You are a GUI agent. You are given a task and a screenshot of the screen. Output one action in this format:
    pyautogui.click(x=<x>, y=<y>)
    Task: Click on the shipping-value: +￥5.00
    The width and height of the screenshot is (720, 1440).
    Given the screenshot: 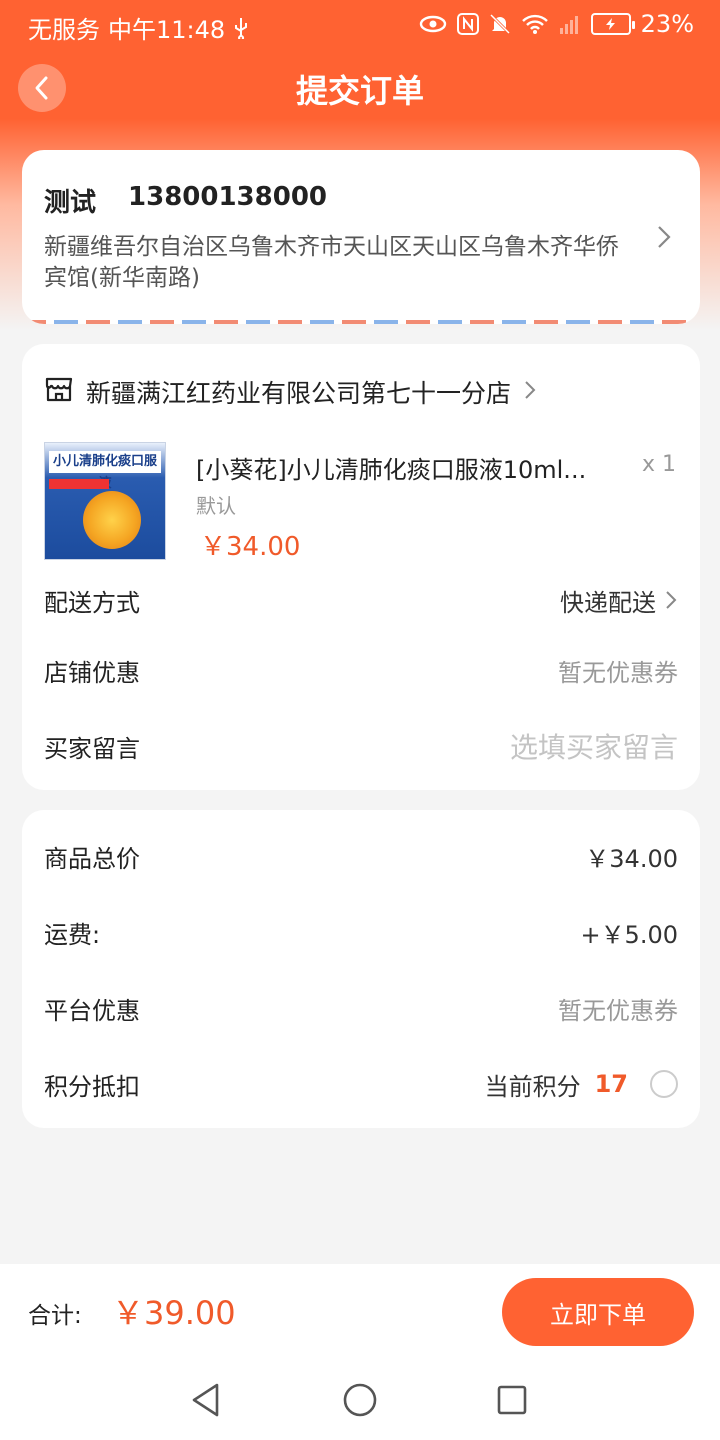 What is the action you would take?
    pyautogui.click(x=629, y=934)
    